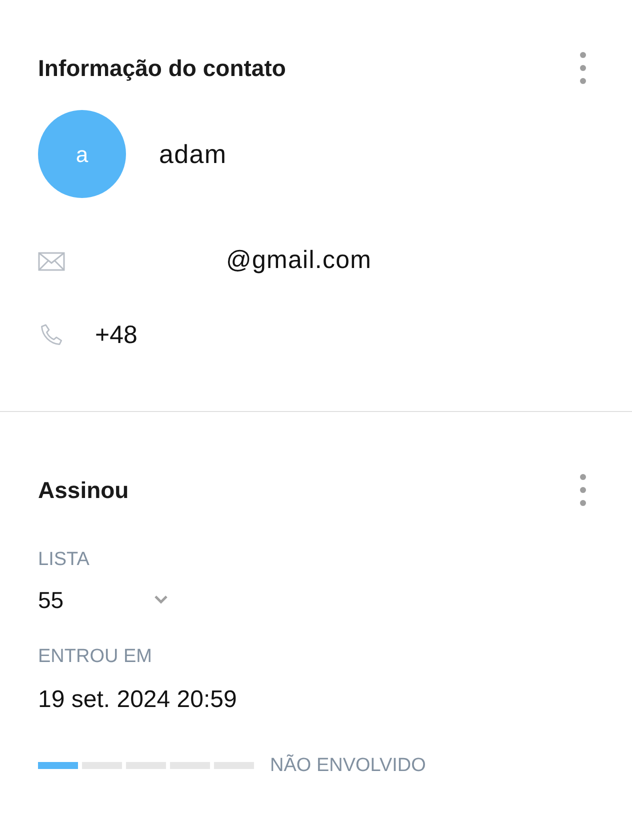 The image size is (632, 834). Describe the element at coordinates (161, 599) in the screenshot. I see `chevron-down-icon` at that location.